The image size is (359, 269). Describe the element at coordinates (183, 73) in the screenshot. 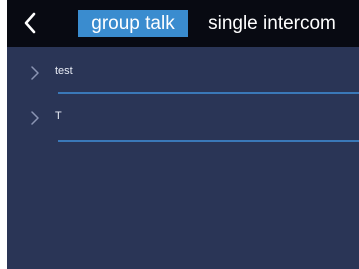

I see `list-item: test` at that location.